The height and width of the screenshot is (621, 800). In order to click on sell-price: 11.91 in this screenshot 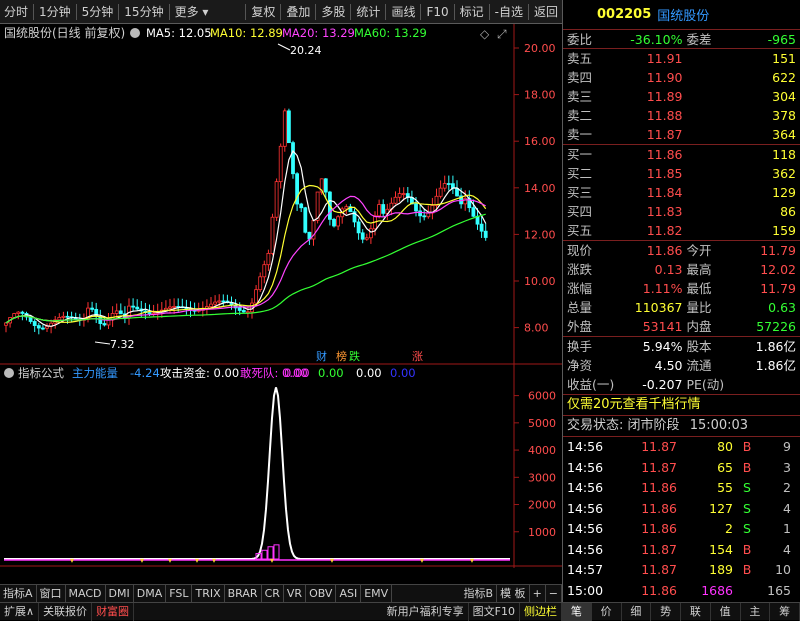, I will do `click(645, 58)`.